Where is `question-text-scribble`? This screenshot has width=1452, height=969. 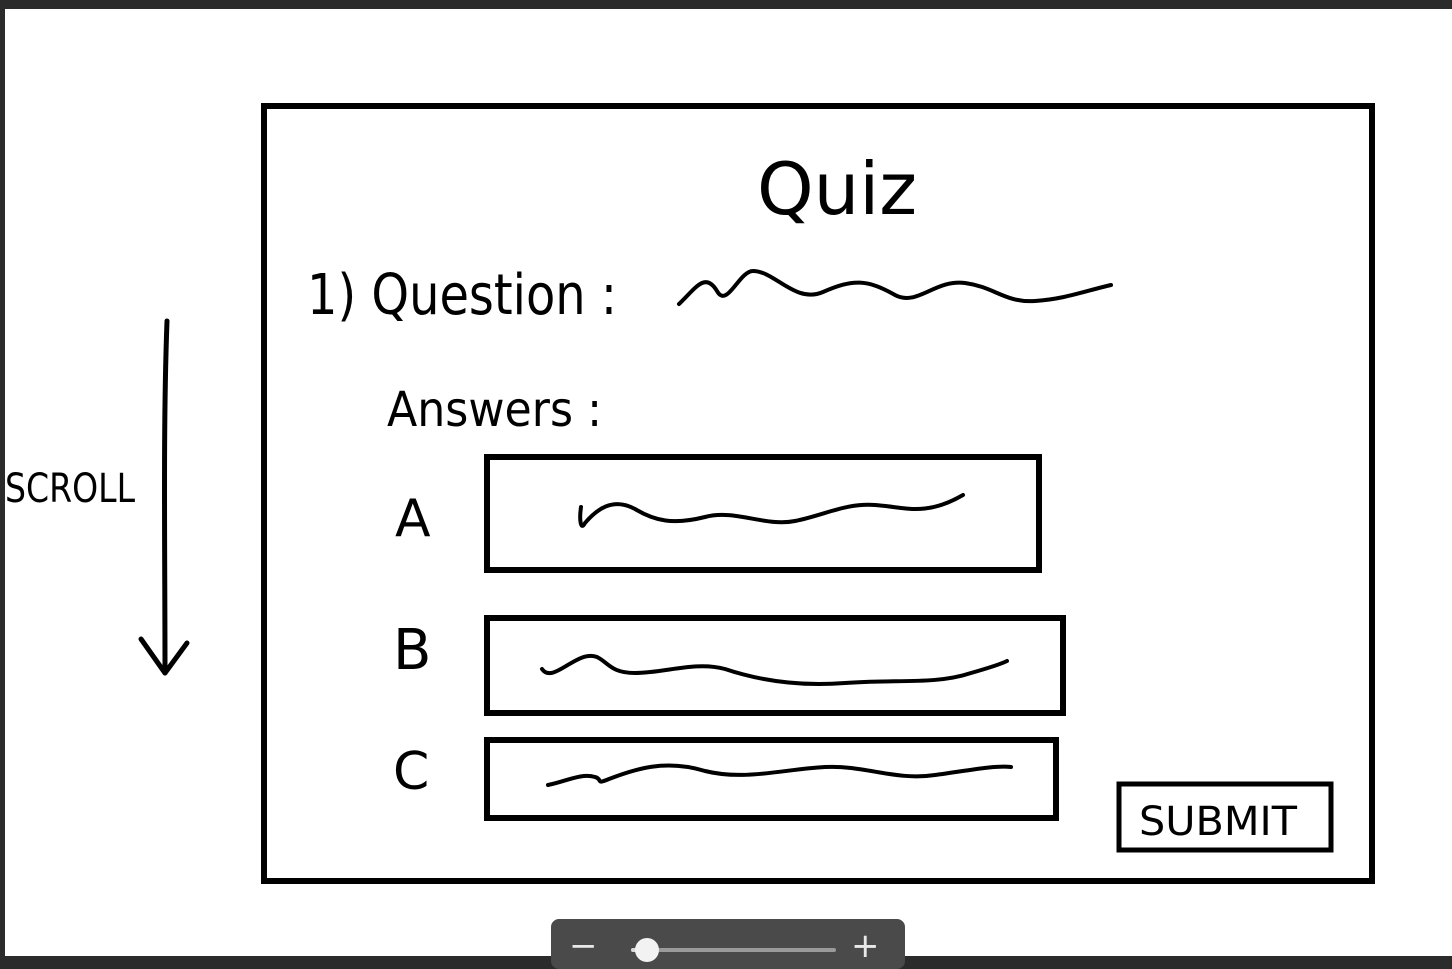
question-text-scribble is located at coordinates (895, 287).